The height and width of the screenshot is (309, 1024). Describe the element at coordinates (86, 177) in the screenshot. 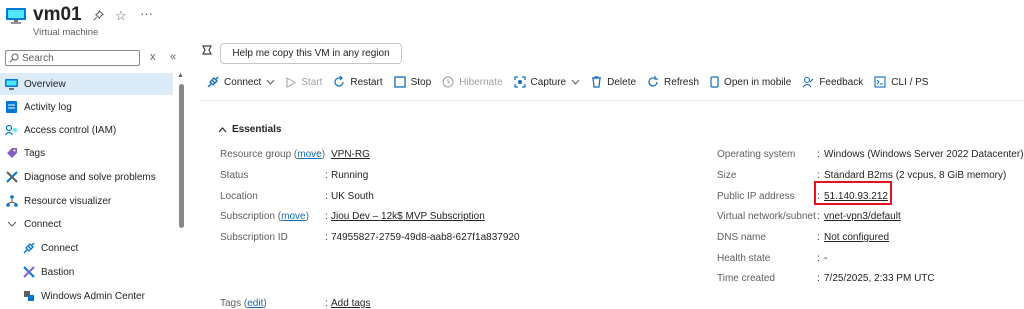

I see `sidebar-item-diagnose: Diagnose and solve problems` at that location.